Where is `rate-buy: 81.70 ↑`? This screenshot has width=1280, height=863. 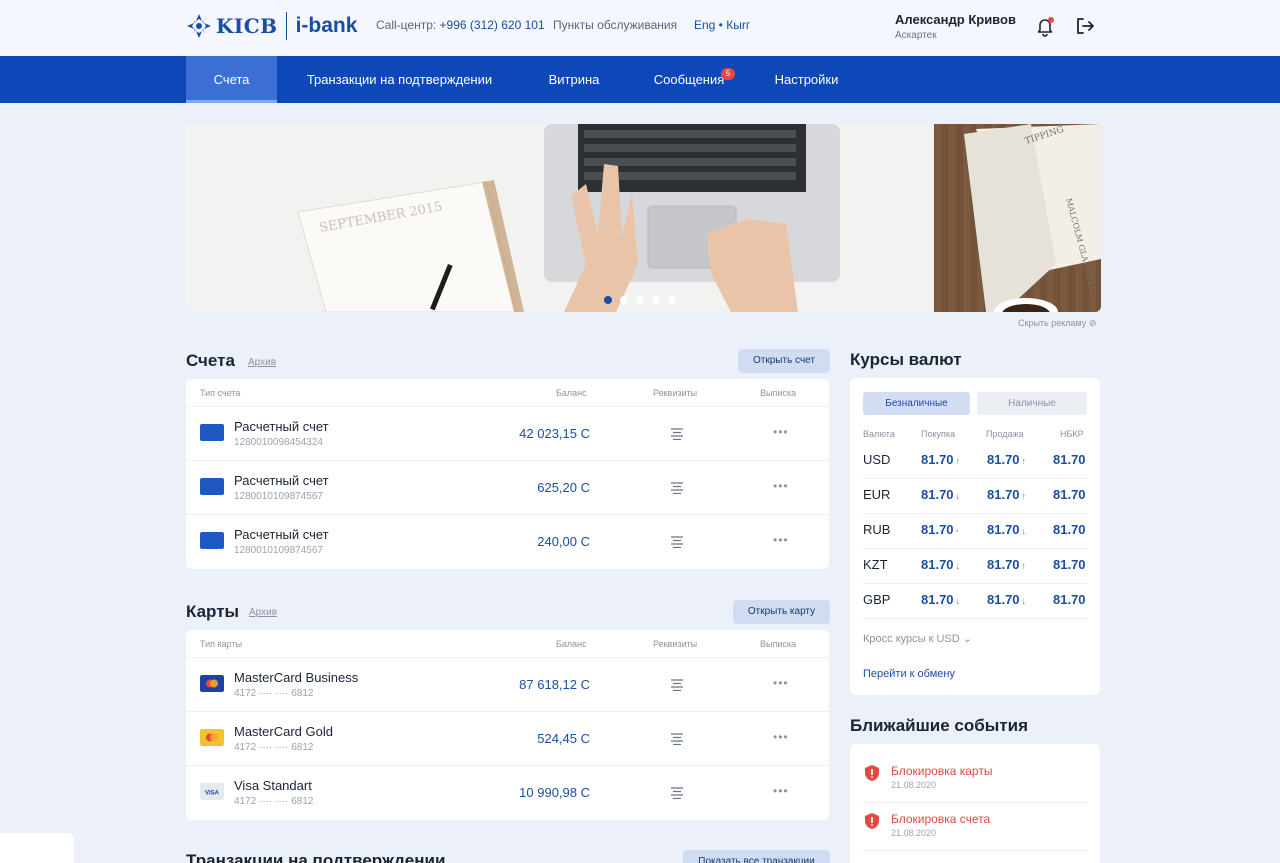
rate-buy: 81.70 ↑ is located at coordinates (940, 459).